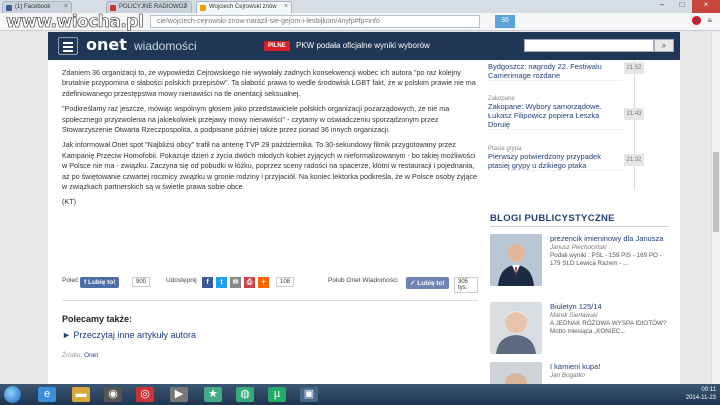 This screenshot has height=405, width=720. I want to click on fb-like-page-button: ✓ Lubię to!, so click(427, 283).